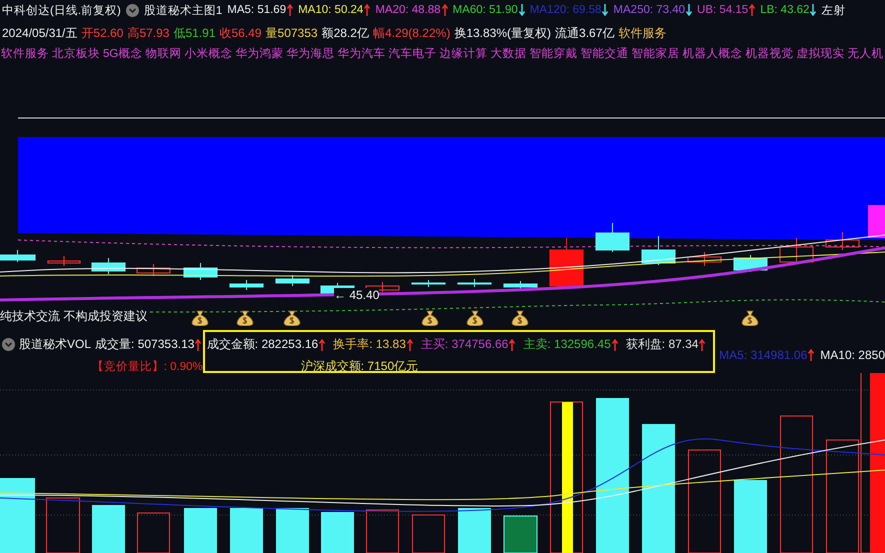 This screenshot has height=553, width=885. I want to click on concept-tag: 智能穿戴, so click(553, 53).